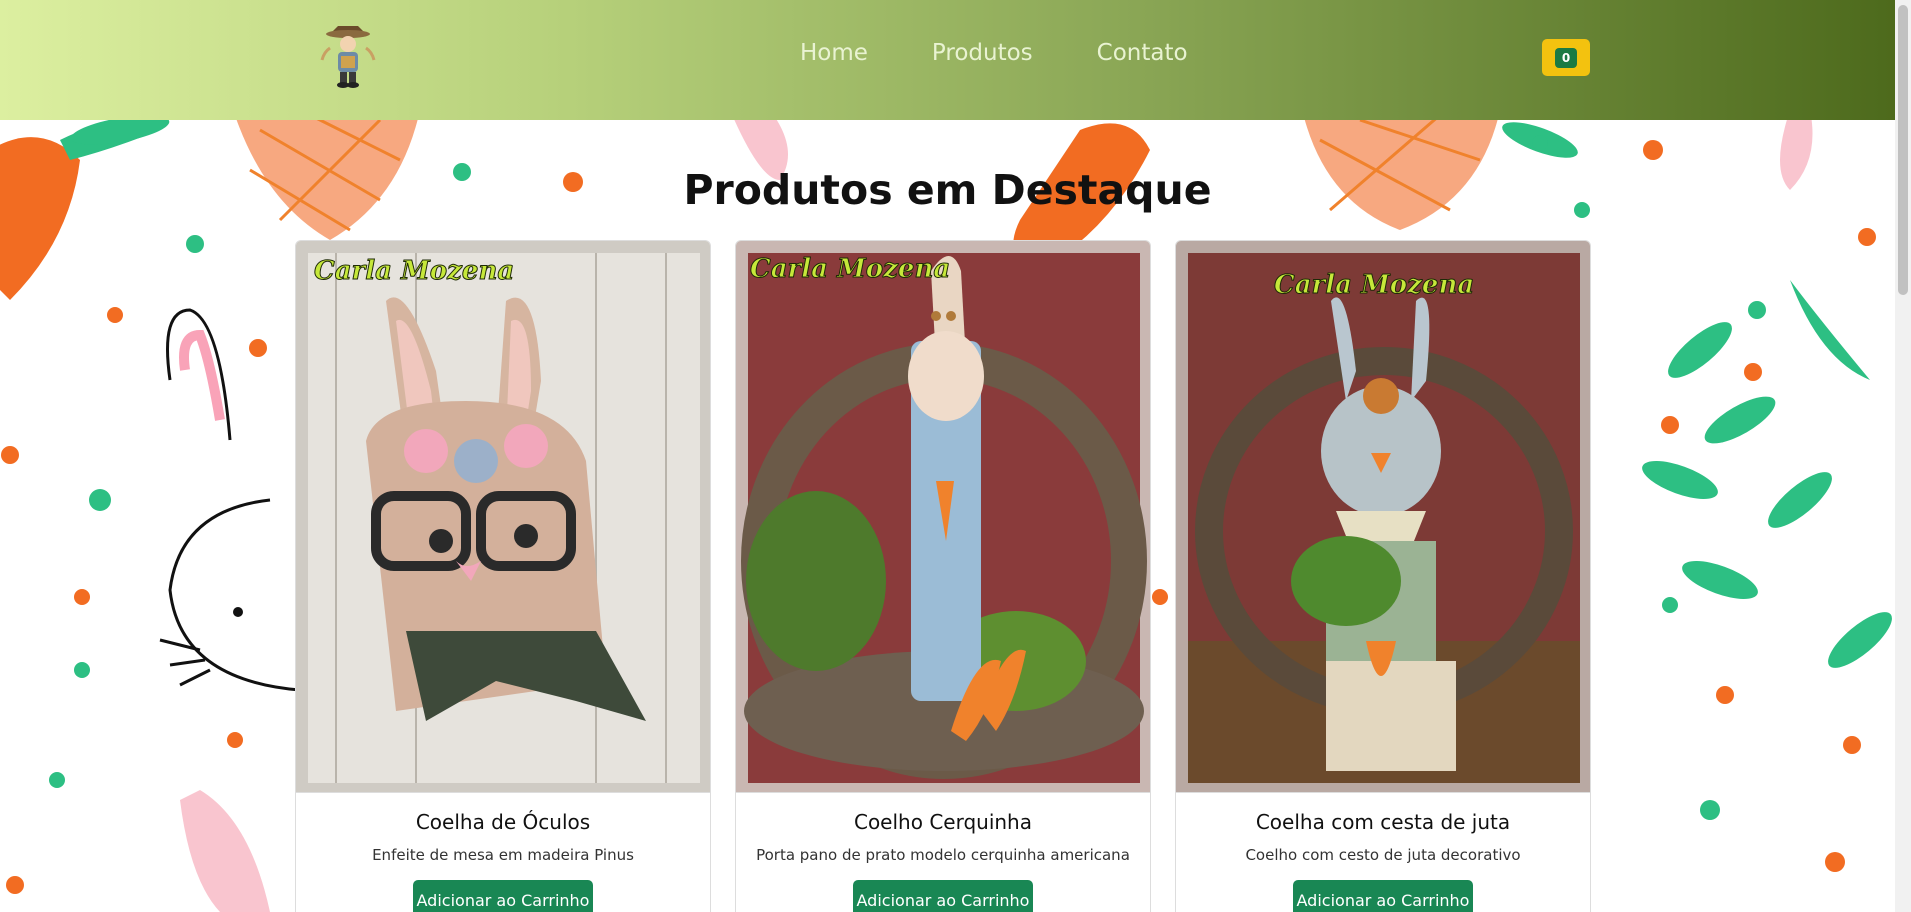 The image size is (1911, 912). What do you see at coordinates (947, 190) in the screenshot?
I see `section-title: Produtos em Destaque` at bounding box center [947, 190].